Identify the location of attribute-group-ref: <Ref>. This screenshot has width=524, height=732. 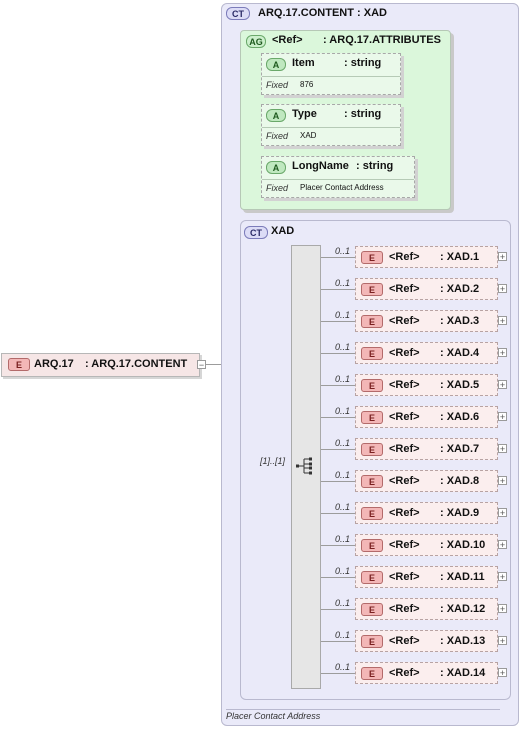
(287, 40).